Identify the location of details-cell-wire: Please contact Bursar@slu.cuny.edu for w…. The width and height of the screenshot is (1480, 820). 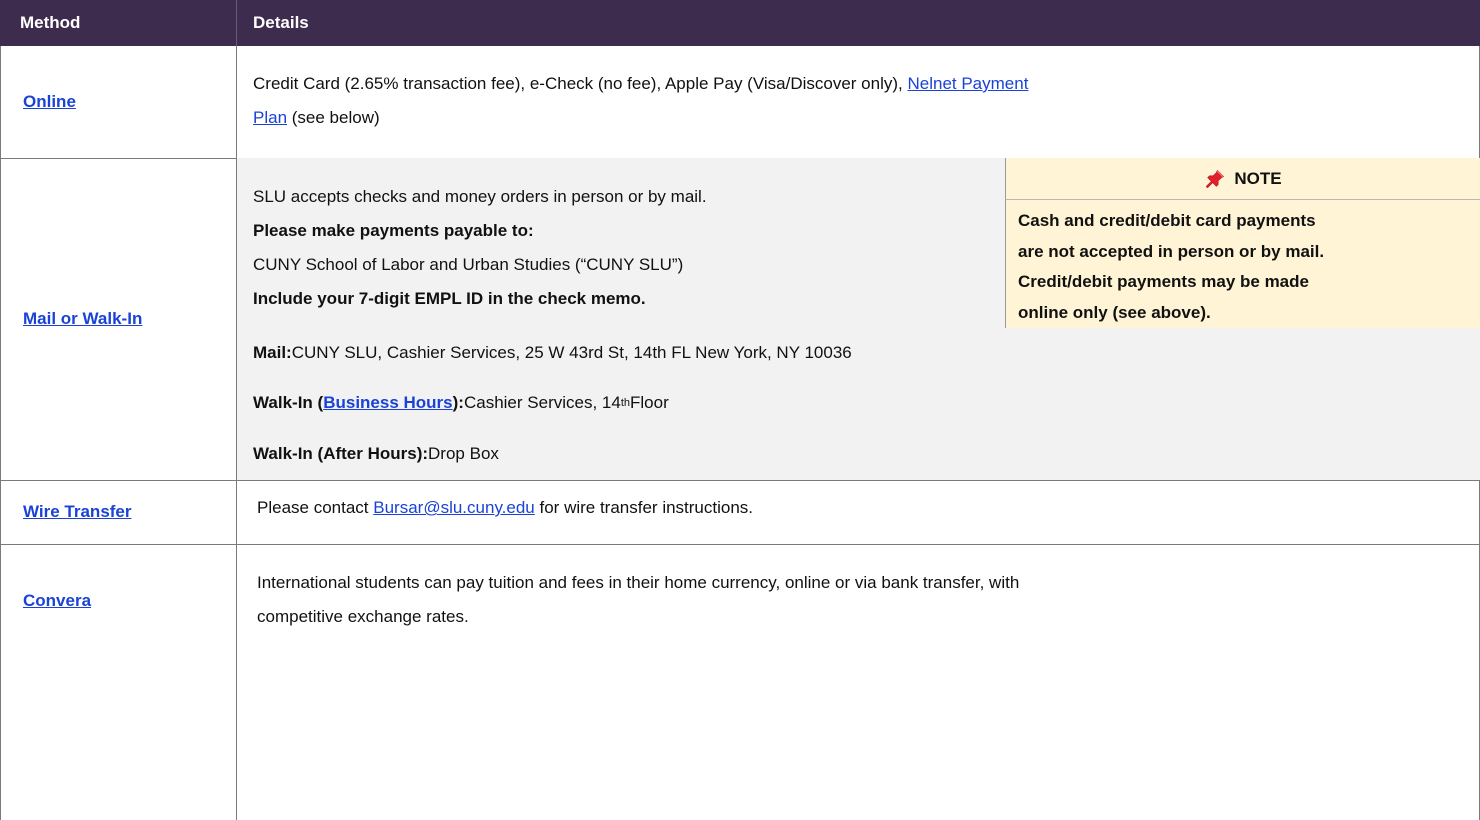
(858, 512).